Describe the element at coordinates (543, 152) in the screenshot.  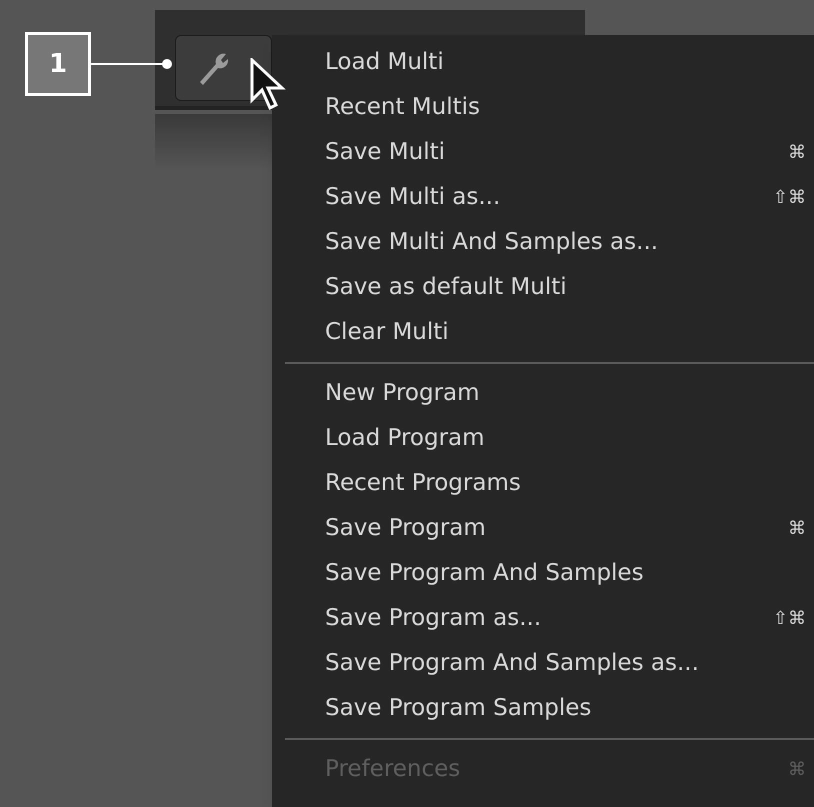
I see `menu-item: Save Multi ⌘` at that location.